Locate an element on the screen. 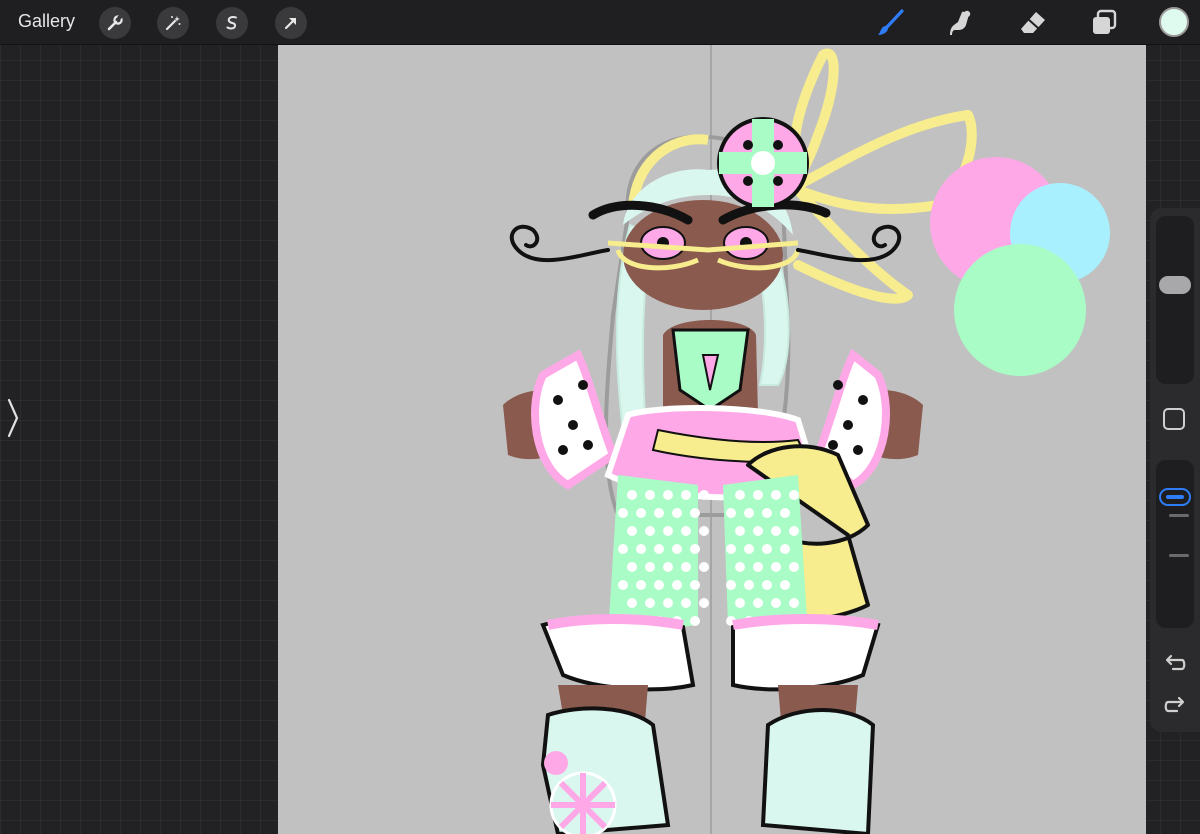  redo-button is located at coordinates (1175, 706).